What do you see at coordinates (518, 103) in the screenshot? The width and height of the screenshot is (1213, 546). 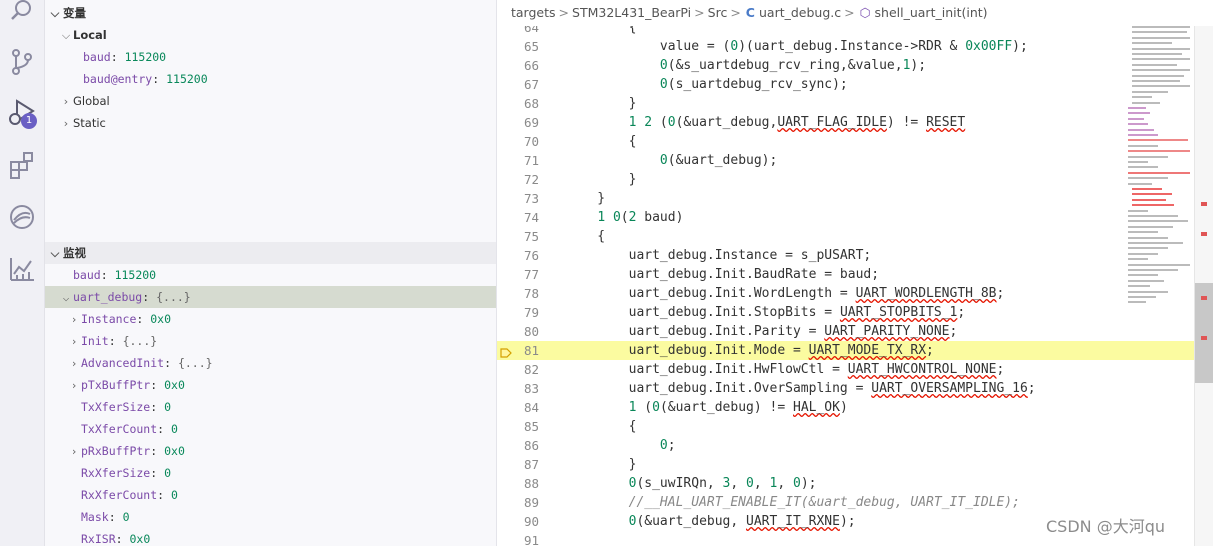 I see `line-number: 68` at bounding box center [518, 103].